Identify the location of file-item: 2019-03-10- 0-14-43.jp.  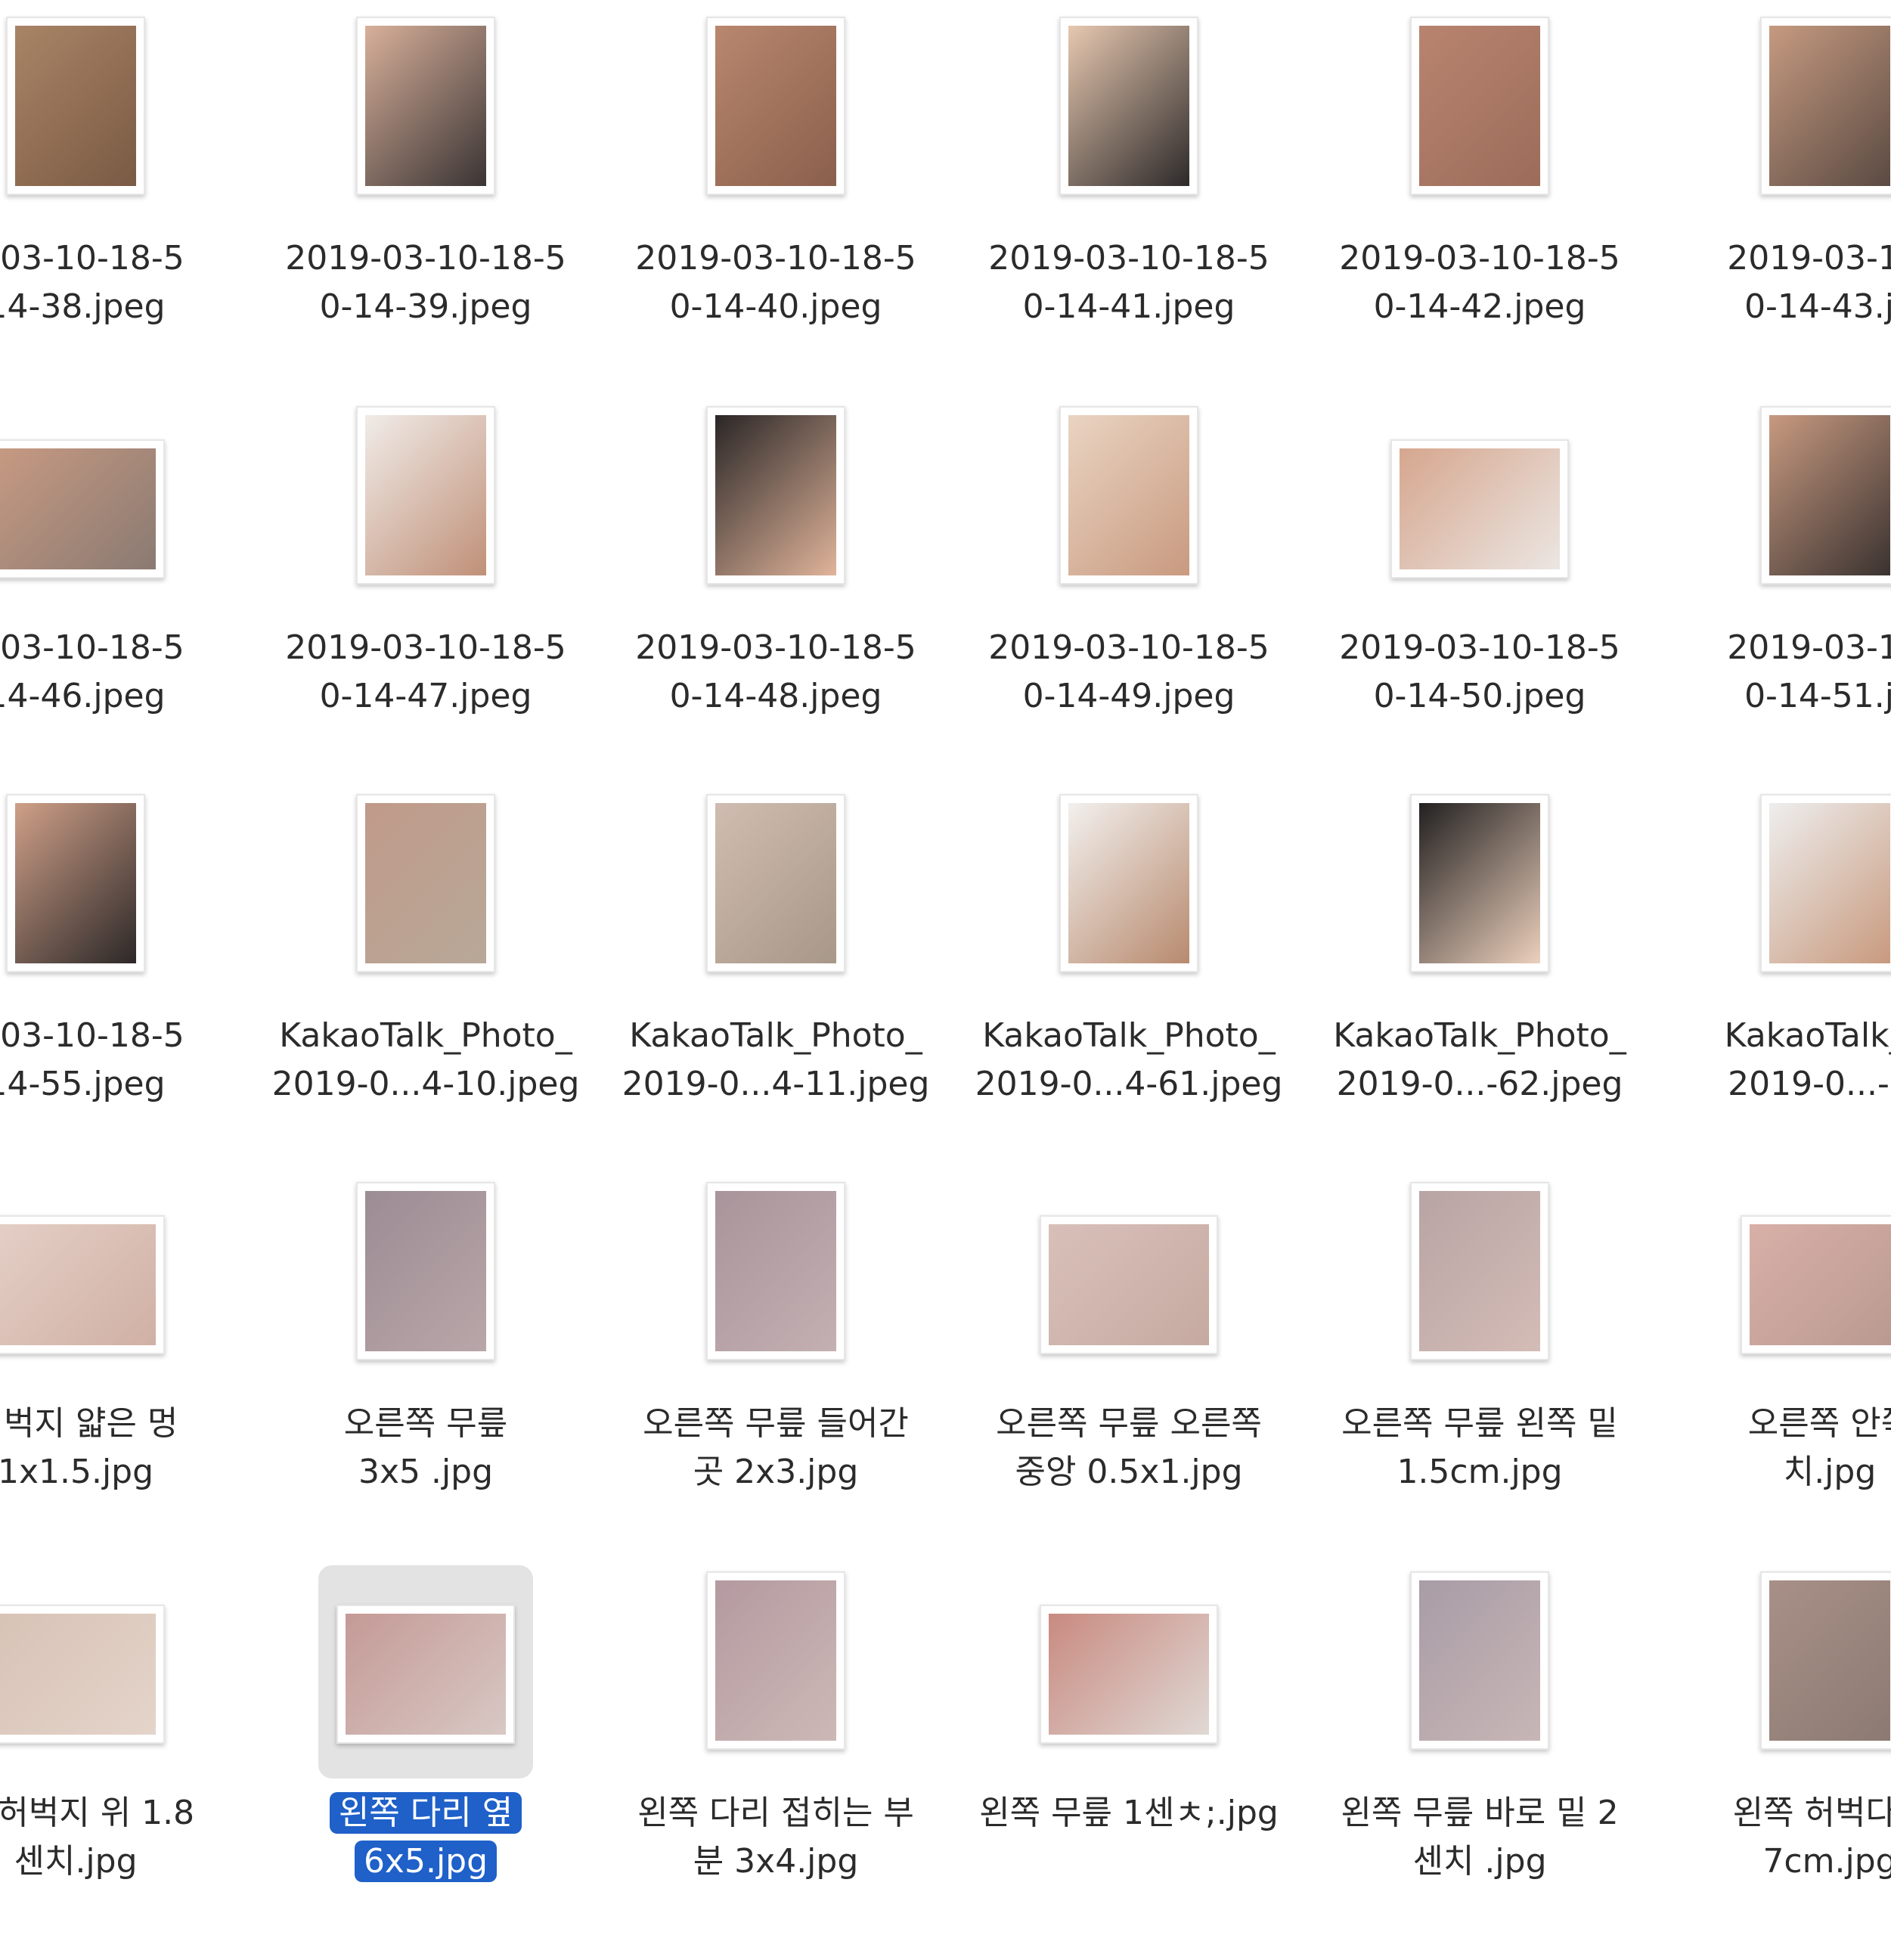
(1781, 211).